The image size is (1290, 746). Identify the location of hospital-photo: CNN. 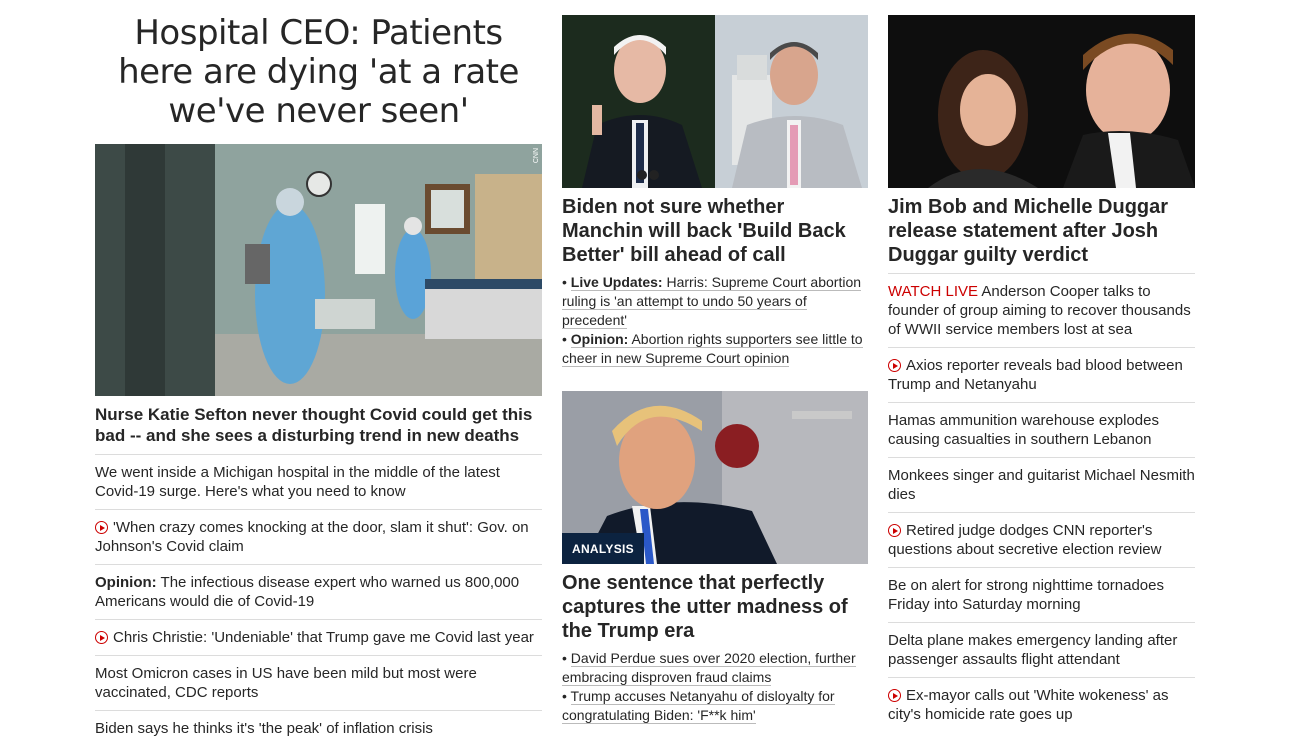
(318, 270).